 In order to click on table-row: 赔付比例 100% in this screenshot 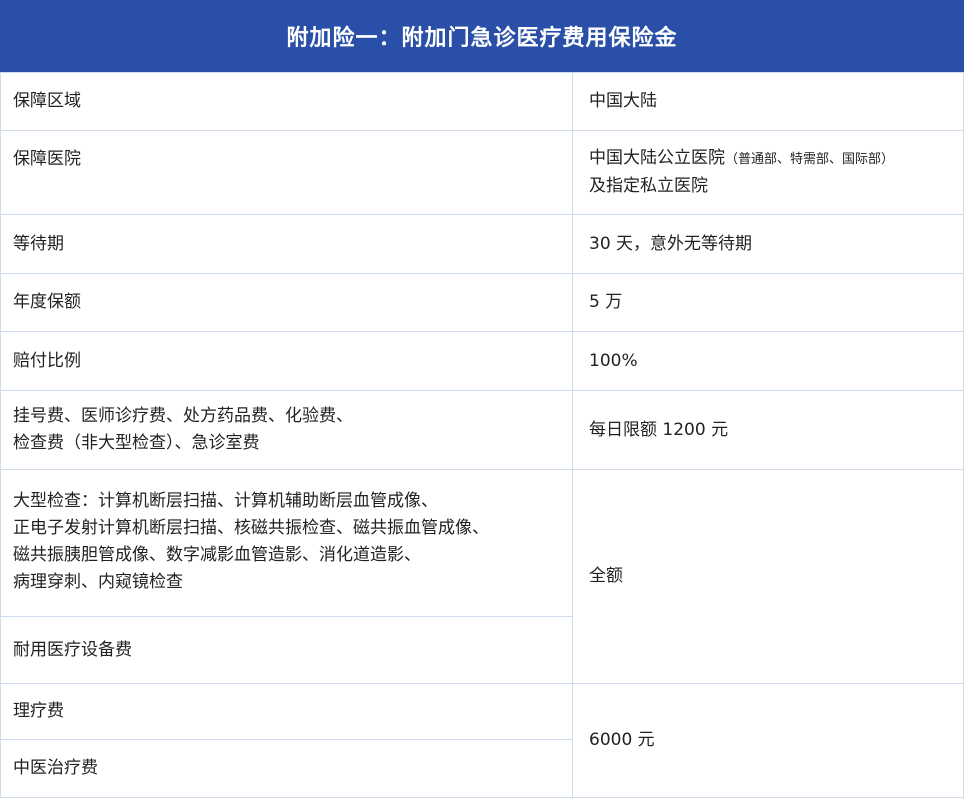, I will do `click(482, 361)`.